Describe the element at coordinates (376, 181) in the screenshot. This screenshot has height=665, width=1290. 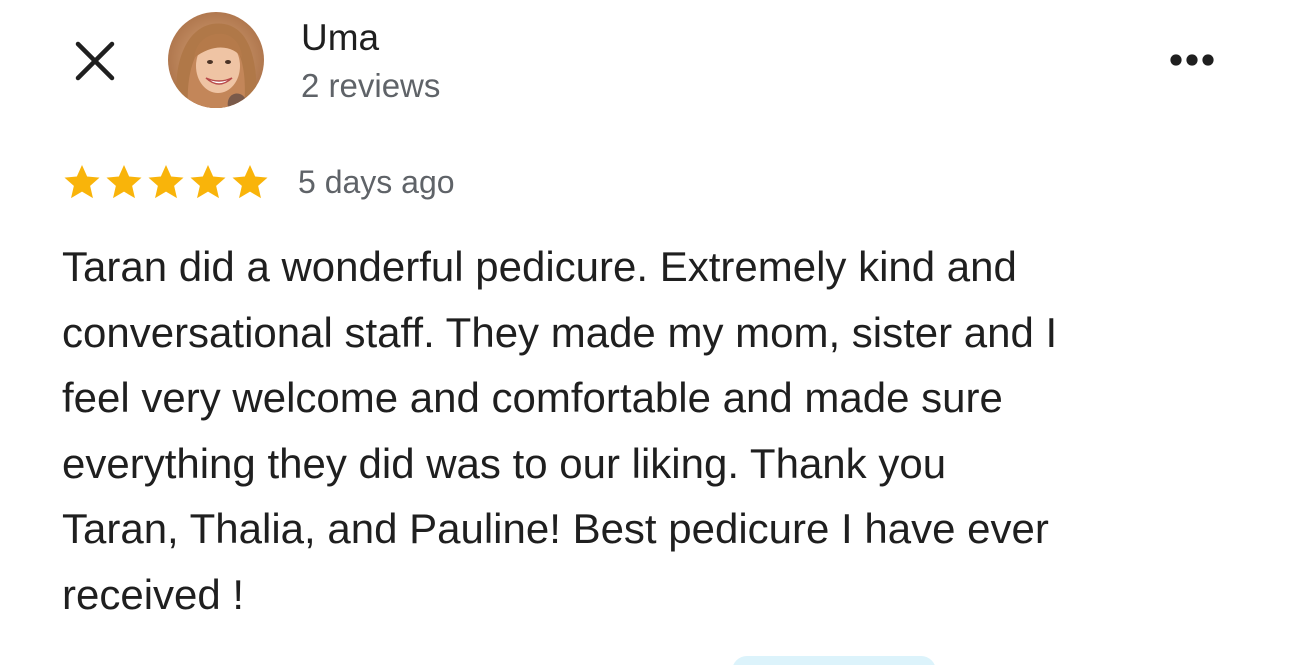
I see `review-time: 5 days ago` at that location.